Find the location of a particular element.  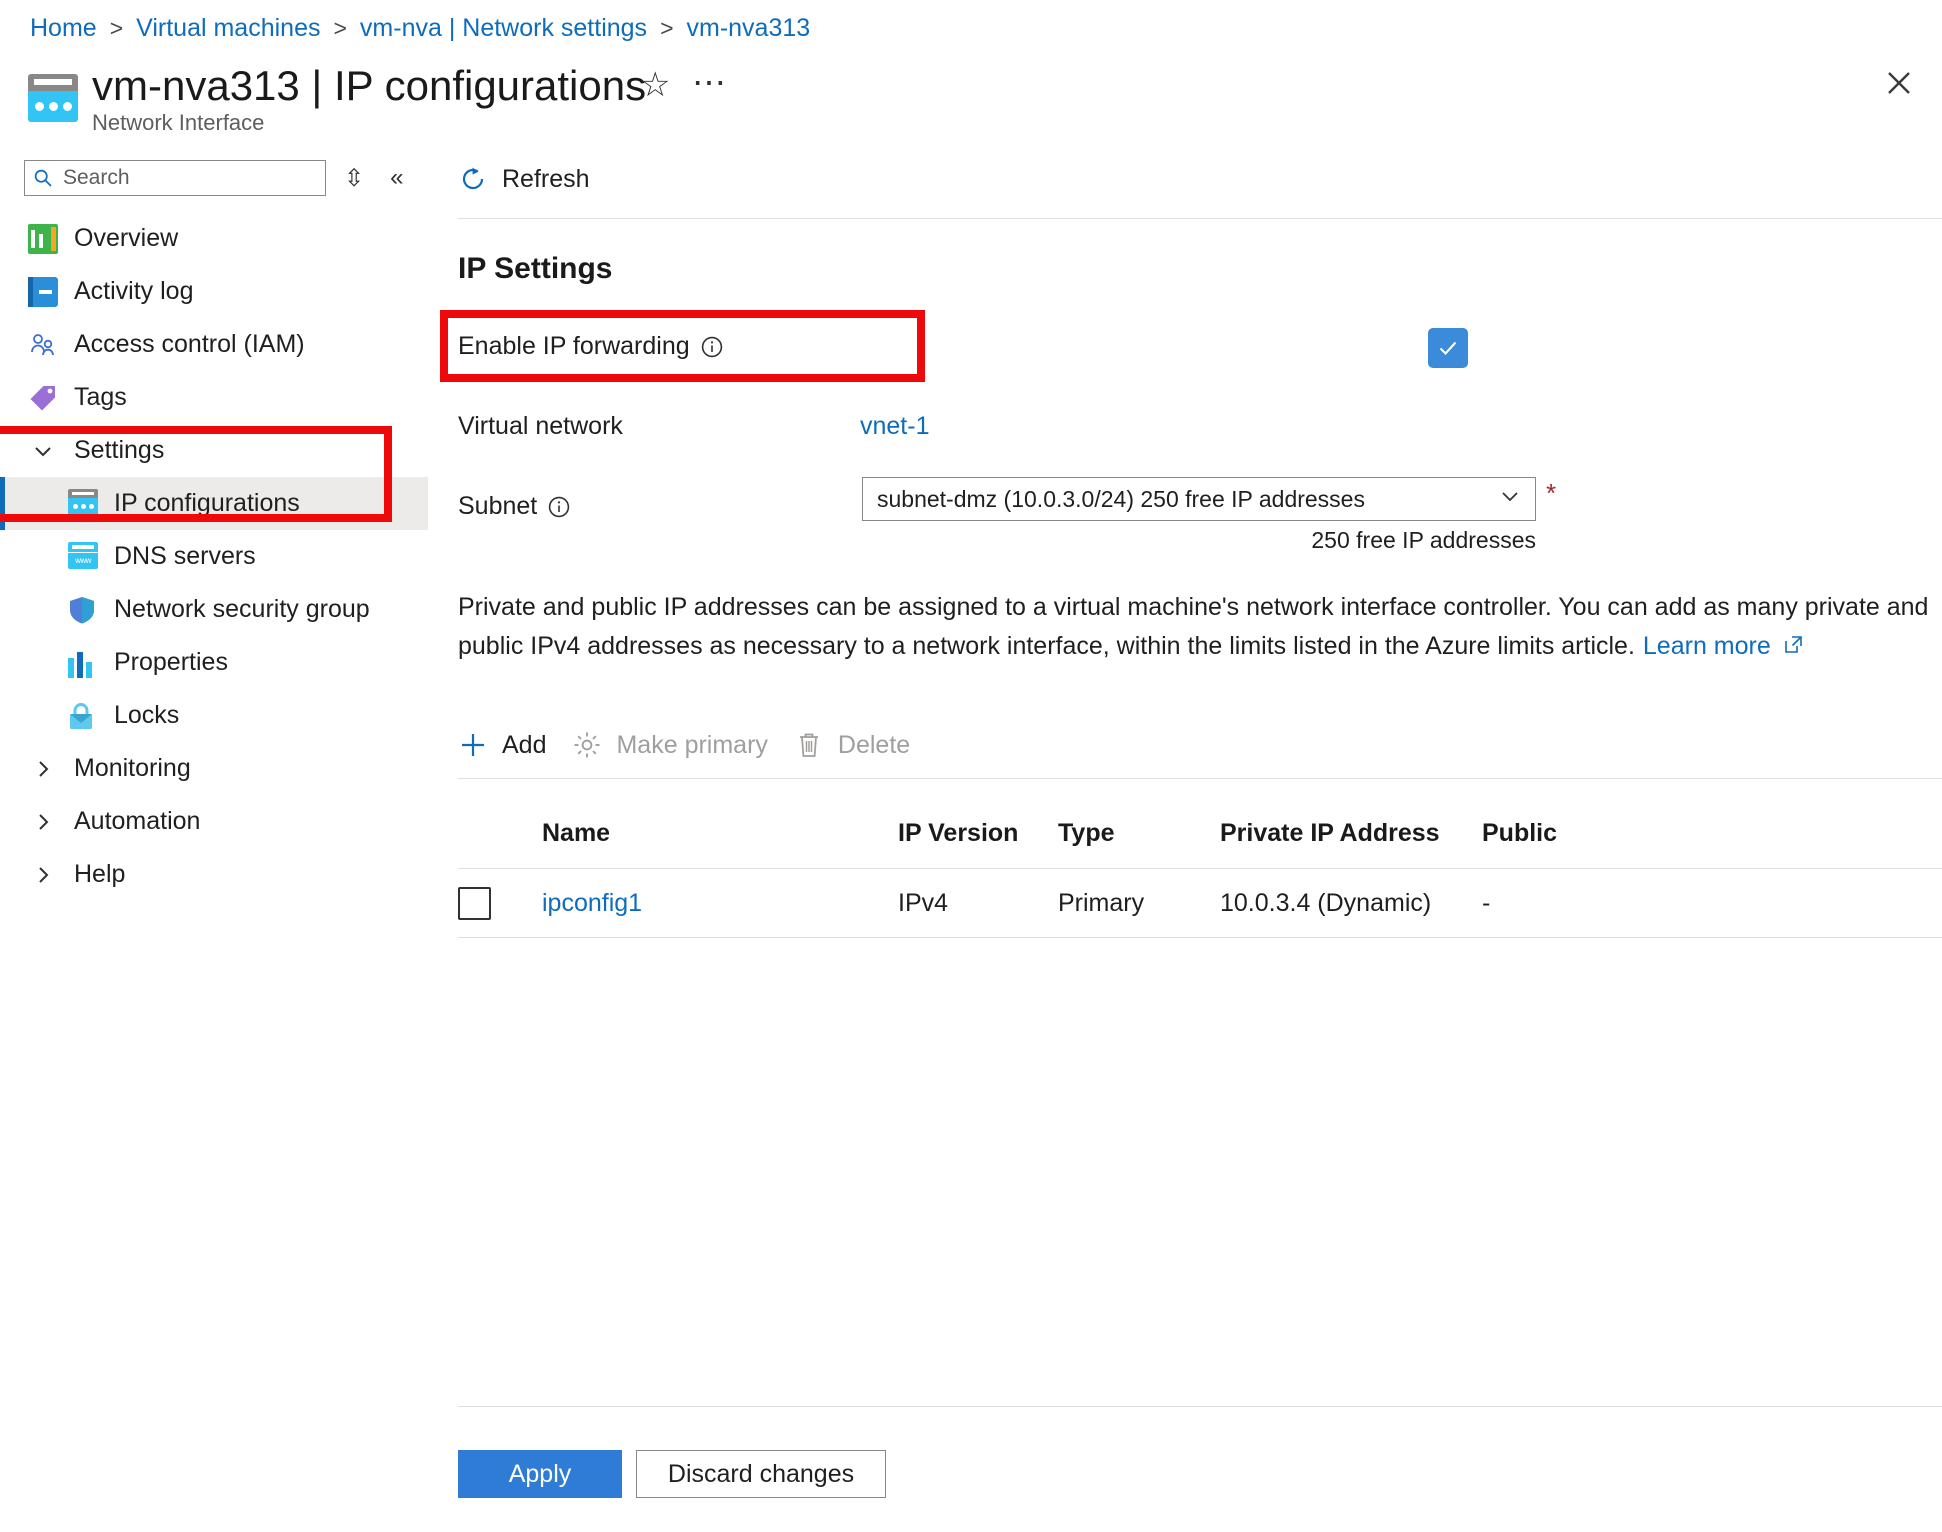

footer-divider is located at coordinates (1200, 1406).